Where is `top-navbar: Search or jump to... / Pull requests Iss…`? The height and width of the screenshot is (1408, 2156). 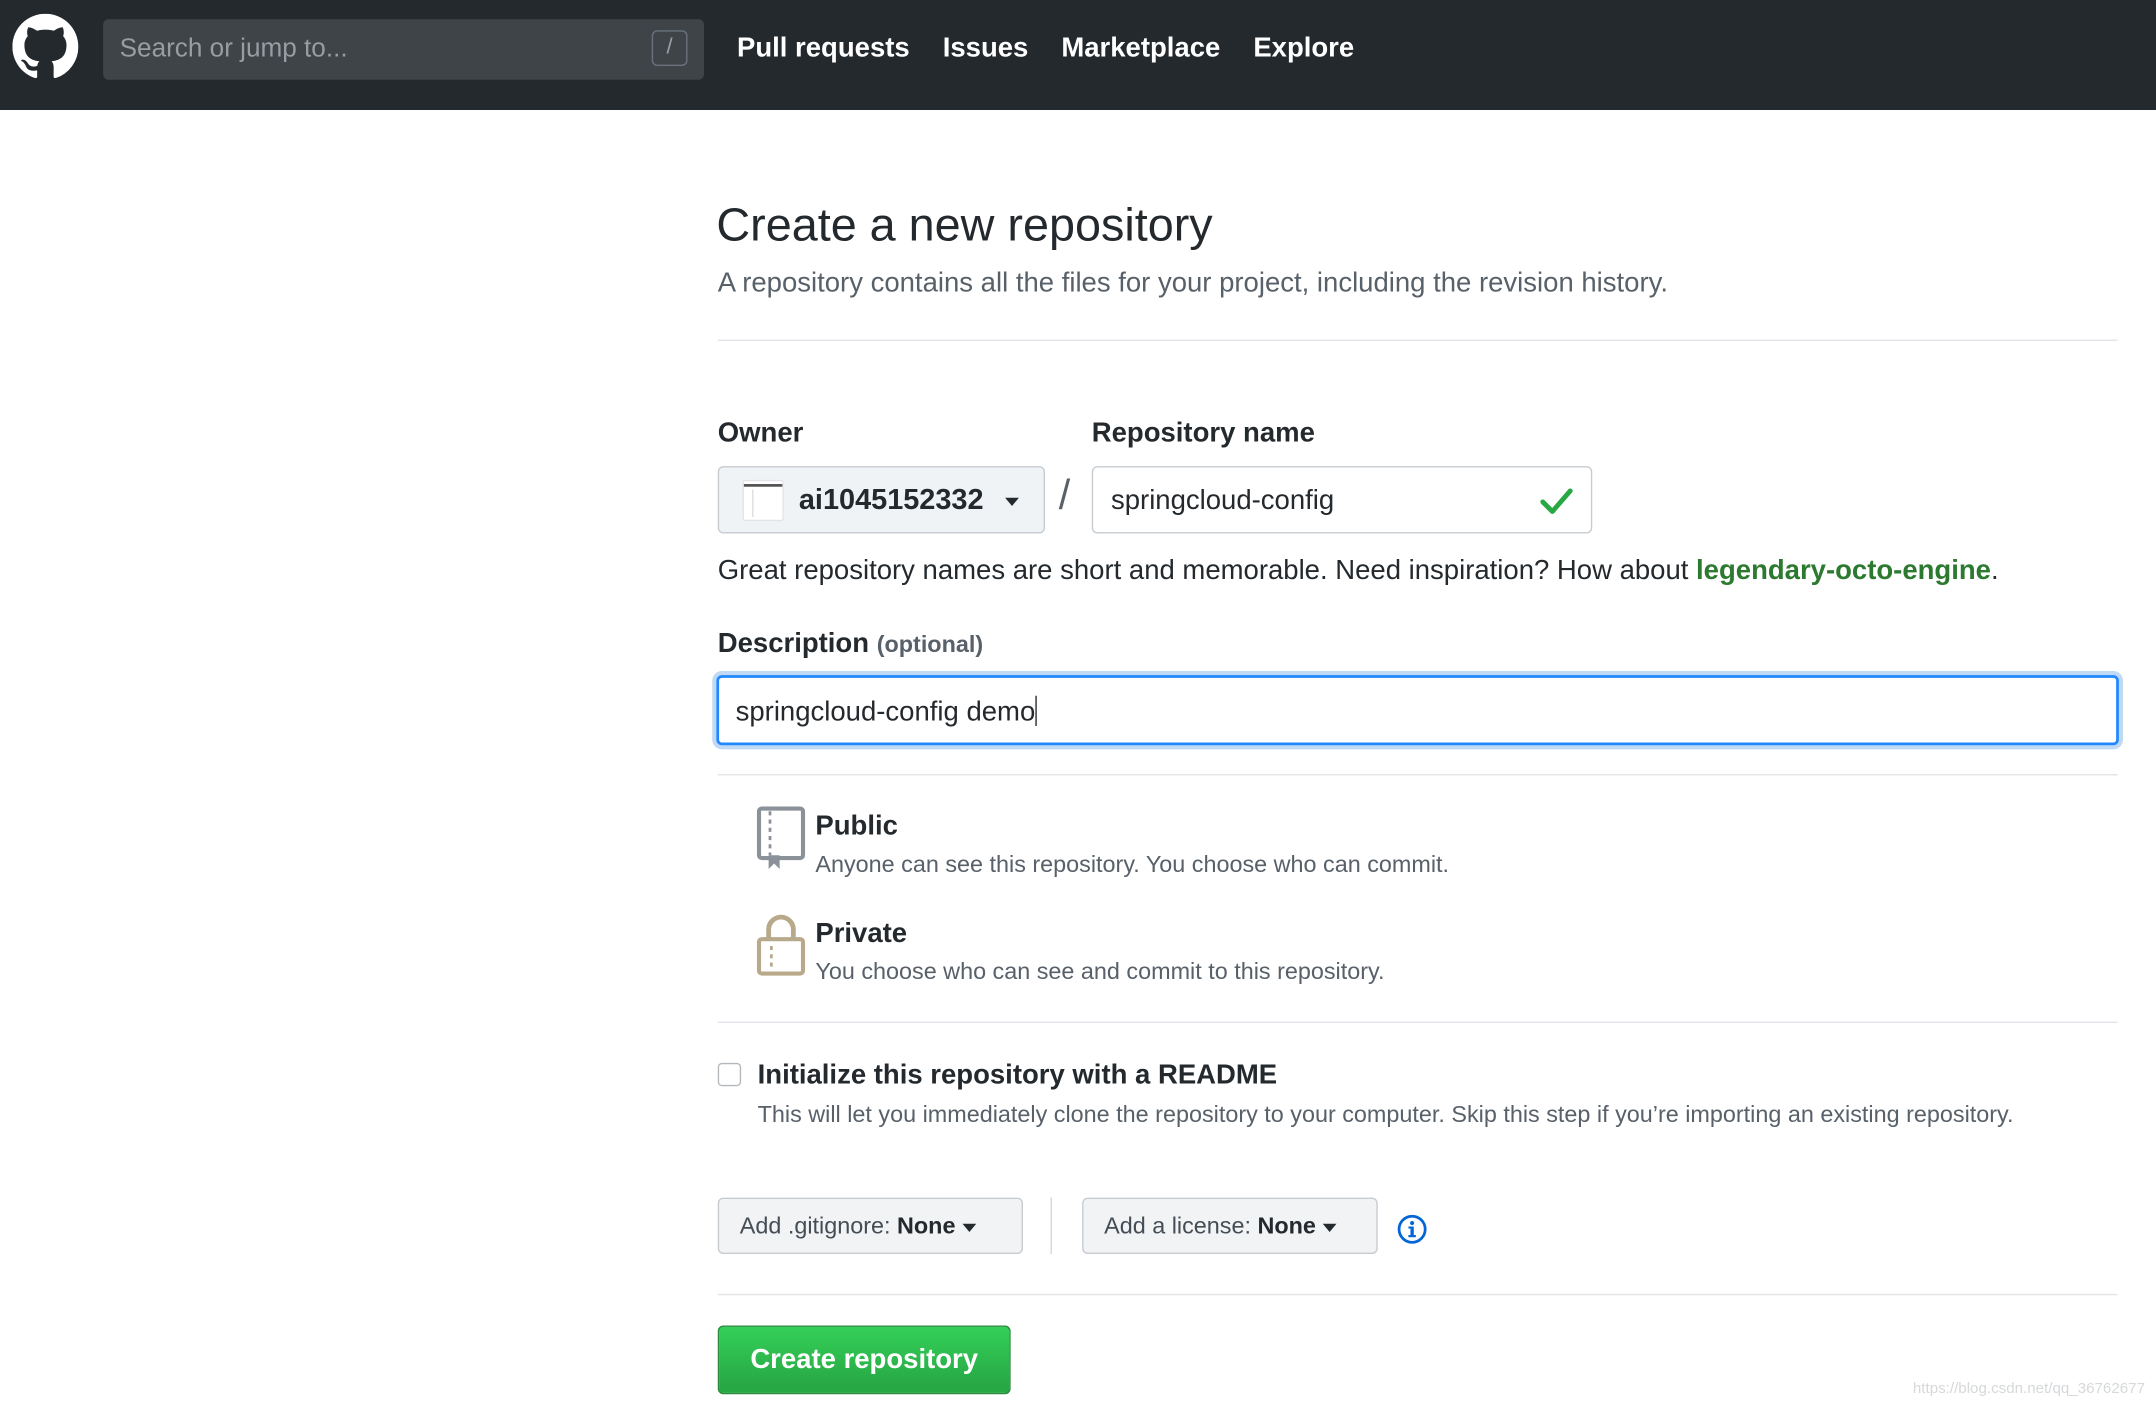
top-navbar: Search or jump to... / Pull requests Iss… is located at coordinates (1078, 55).